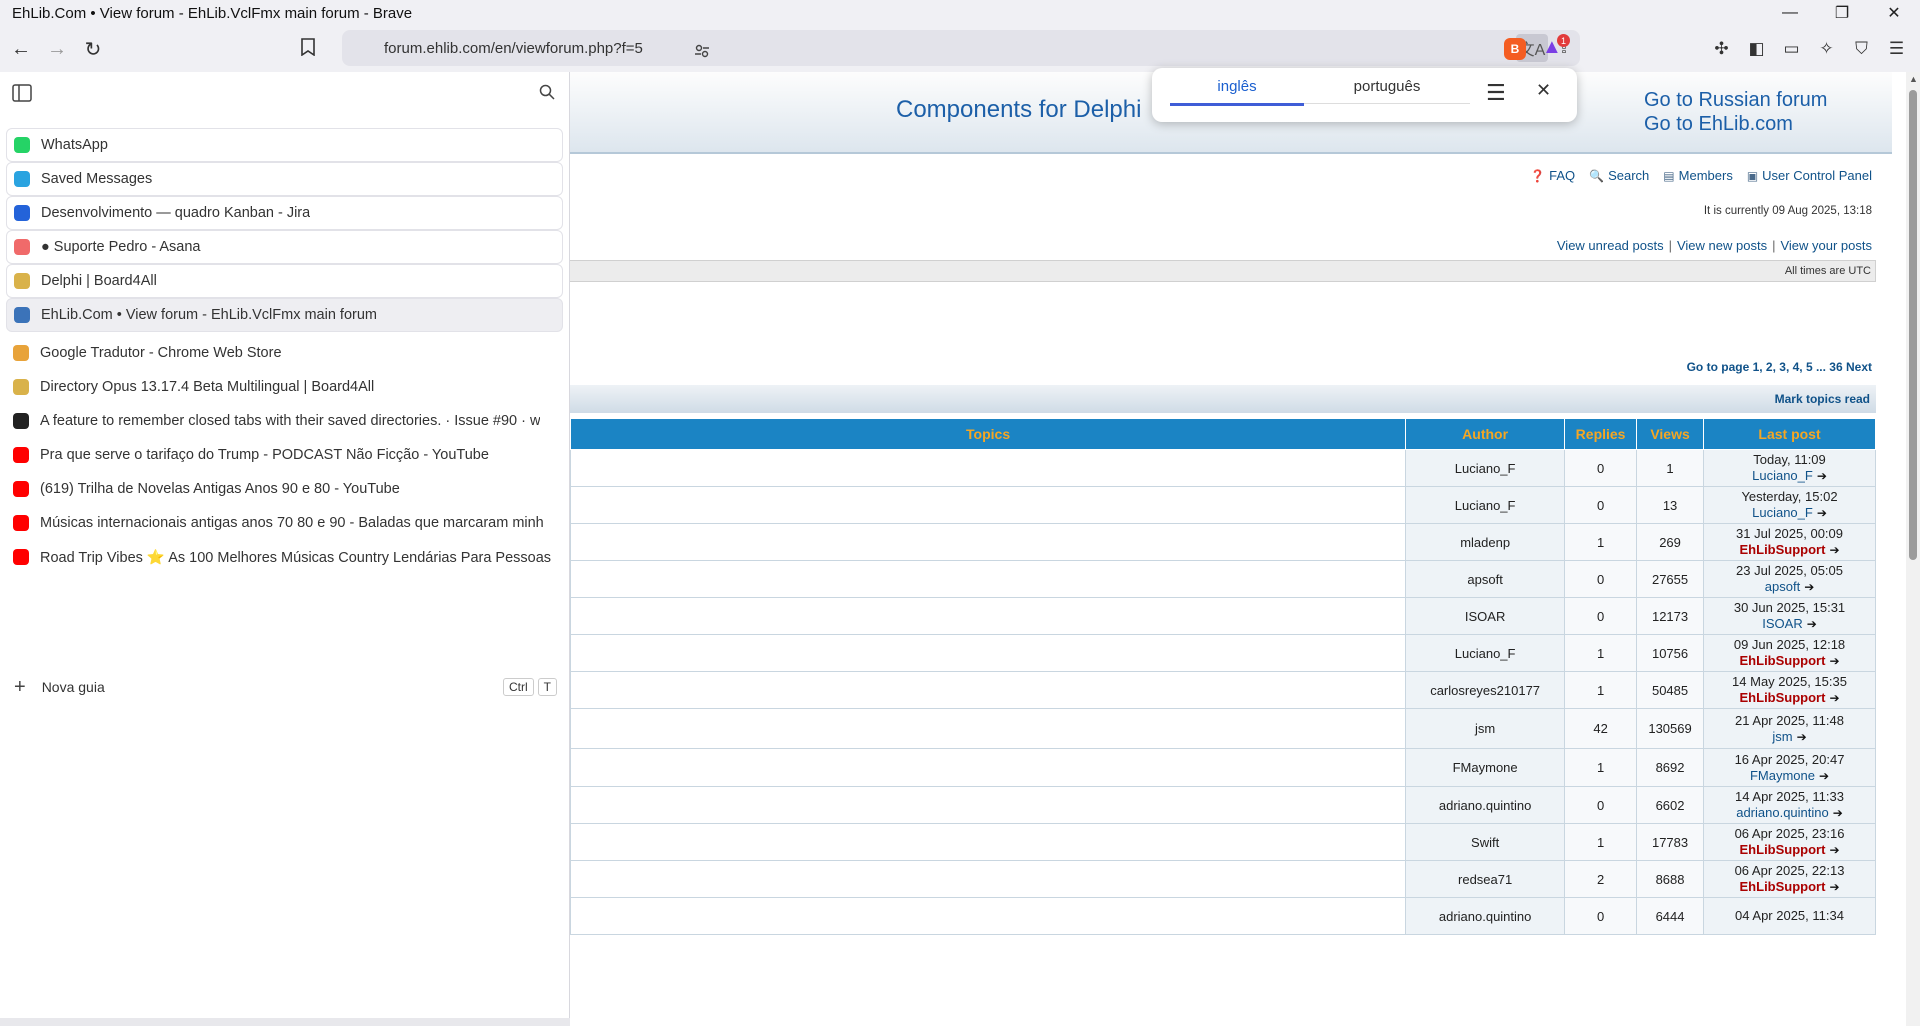  Describe the element at coordinates (1485, 767) in the screenshot. I see `author-link: FMaymone` at that location.